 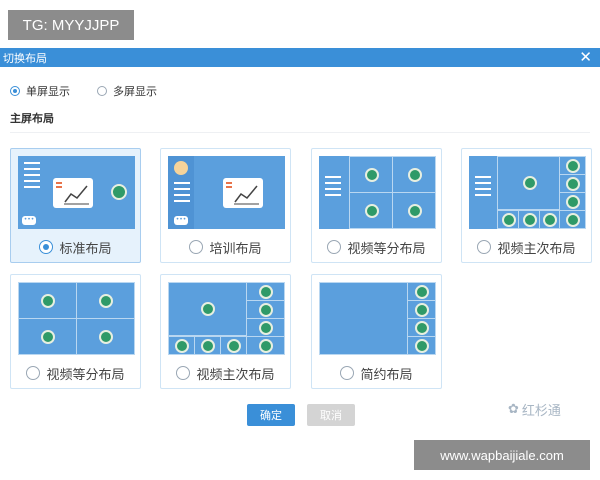 What do you see at coordinates (71, 25) in the screenshot?
I see `tg-label: TG: MYYJJPP` at bounding box center [71, 25].